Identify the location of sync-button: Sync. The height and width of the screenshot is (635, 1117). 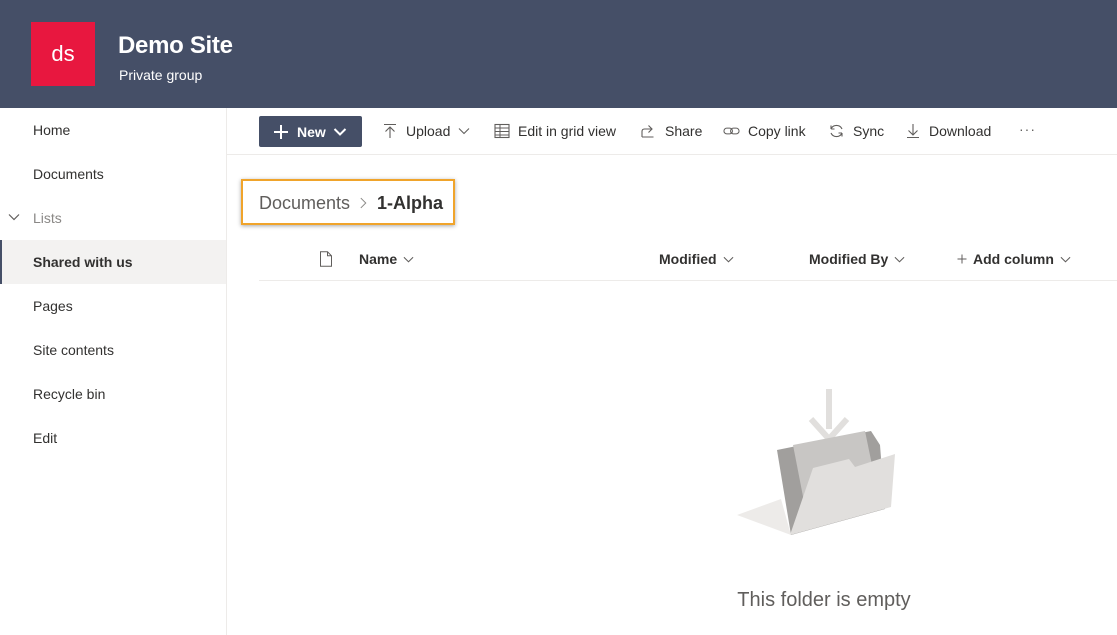
(856, 131).